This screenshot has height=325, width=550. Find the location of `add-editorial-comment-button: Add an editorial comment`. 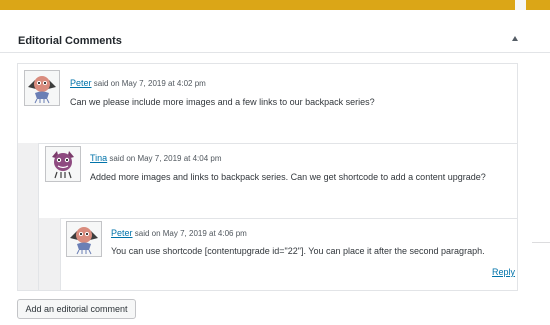

add-editorial-comment-button: Add an editorial comment is located at coordinates (76, 309).